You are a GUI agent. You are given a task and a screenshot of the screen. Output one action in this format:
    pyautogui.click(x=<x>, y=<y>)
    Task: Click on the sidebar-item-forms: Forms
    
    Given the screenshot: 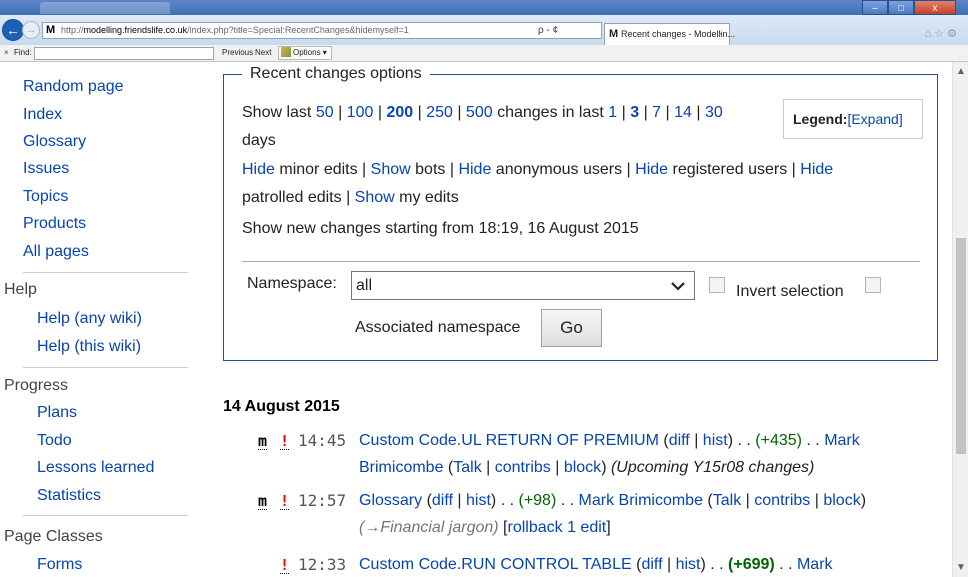 What is the action you would take?
    pyautogui.click(x=59, y=565)
    